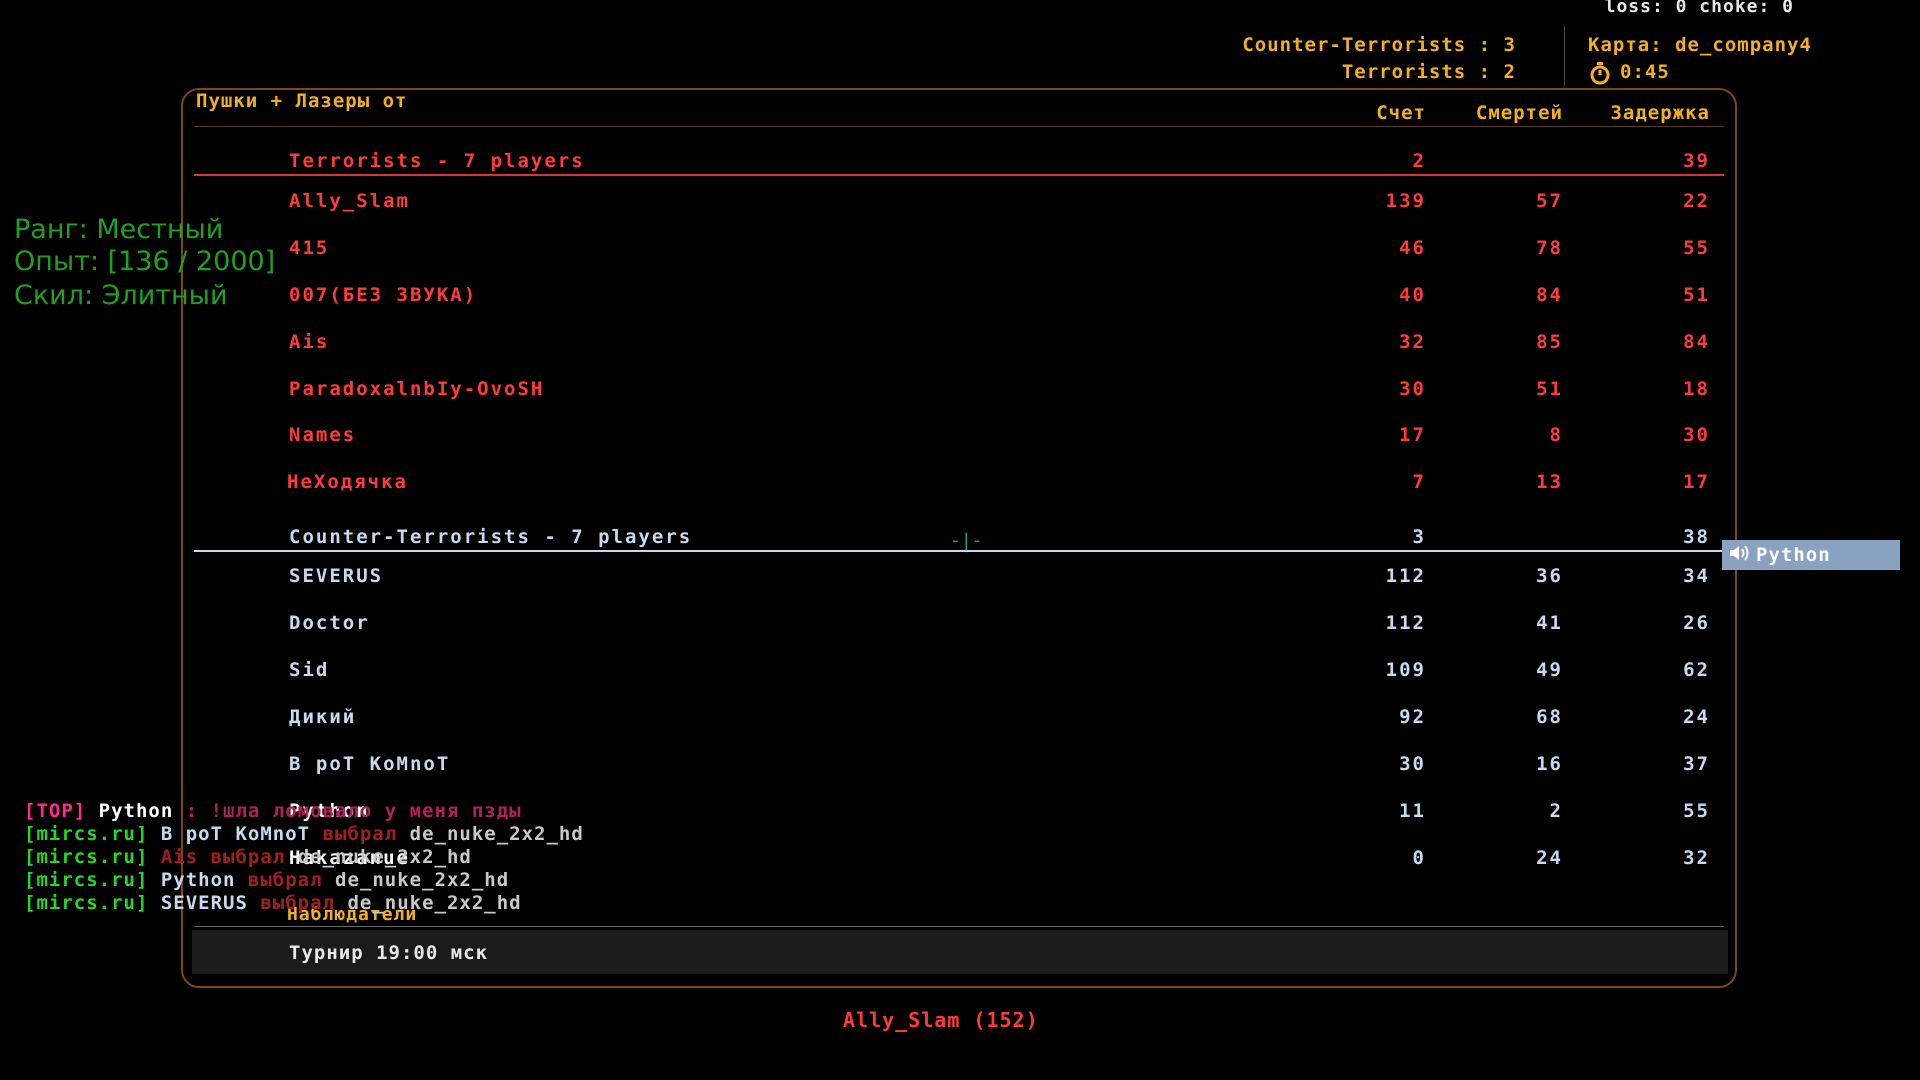  Describe the element at coordinates (437, 161) in the screenshot. I see `team-title: Terrorists - 7 players` at that location.